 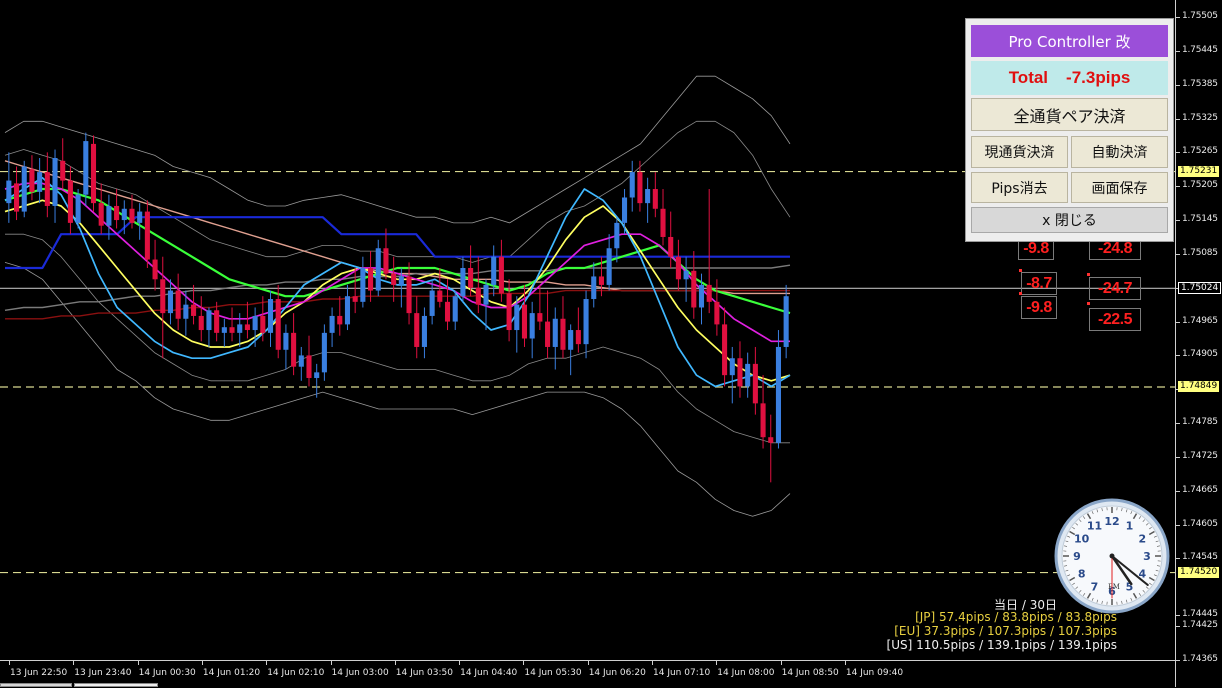 I want to click on close-all-pairs-button: 全通貨ペア決済, so click(x=1069, y=114).